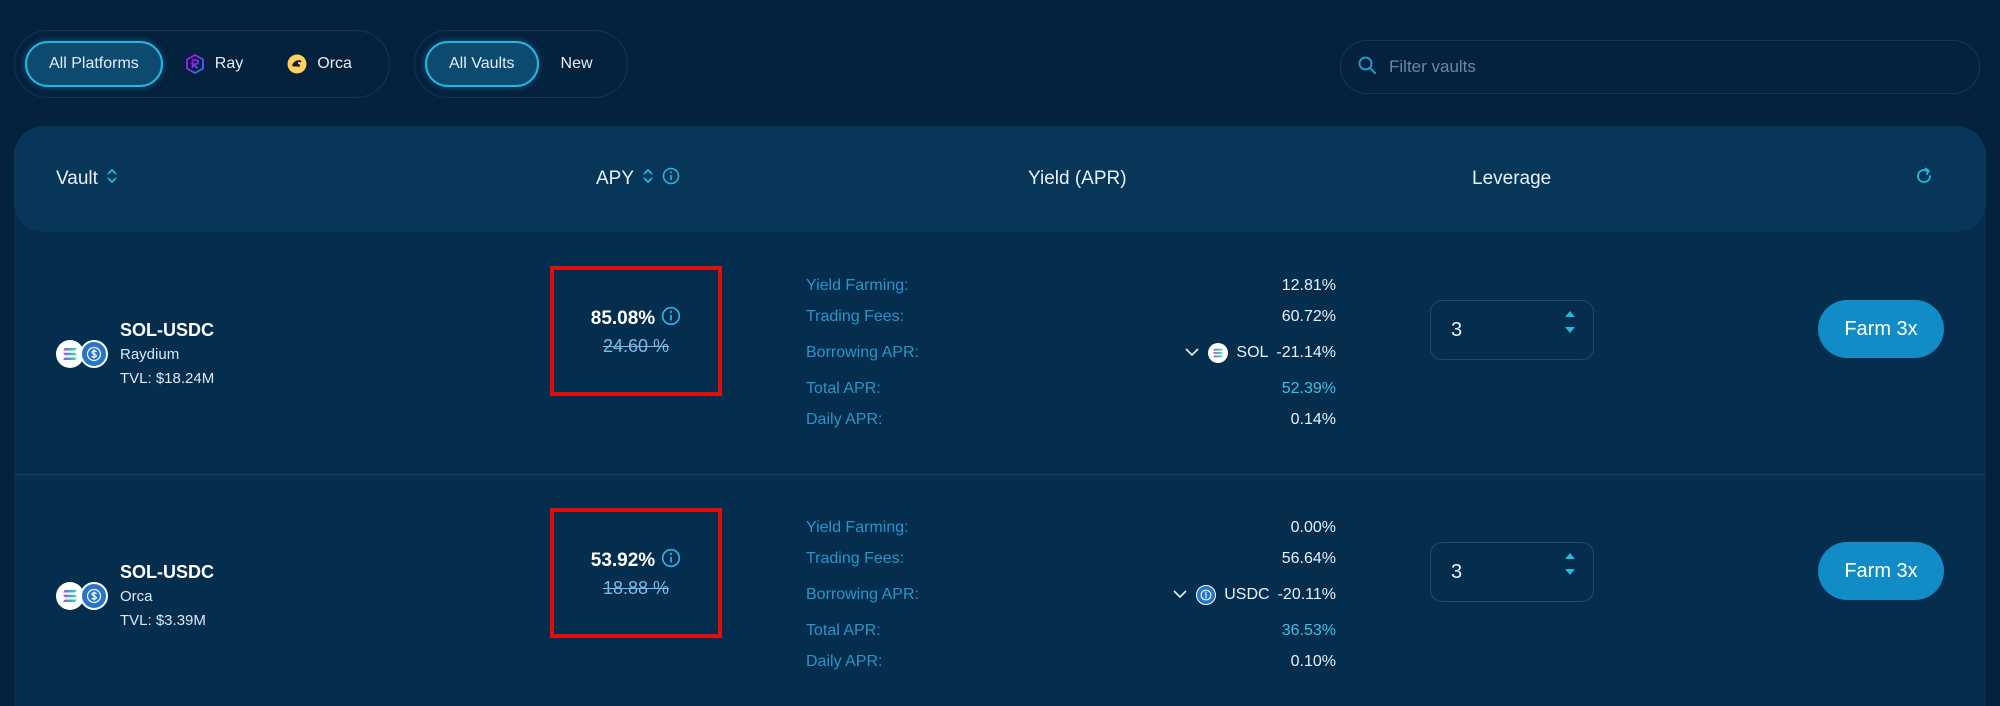  I want to click on filter-ray: Ray, so click(214, 64).